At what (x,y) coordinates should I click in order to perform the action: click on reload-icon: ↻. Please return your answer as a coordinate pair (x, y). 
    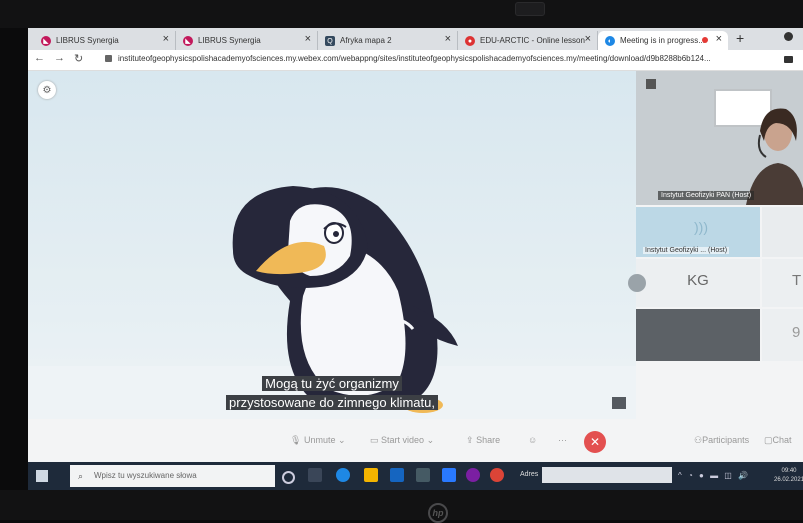
    Looking at the image, I should click on (78, 58).